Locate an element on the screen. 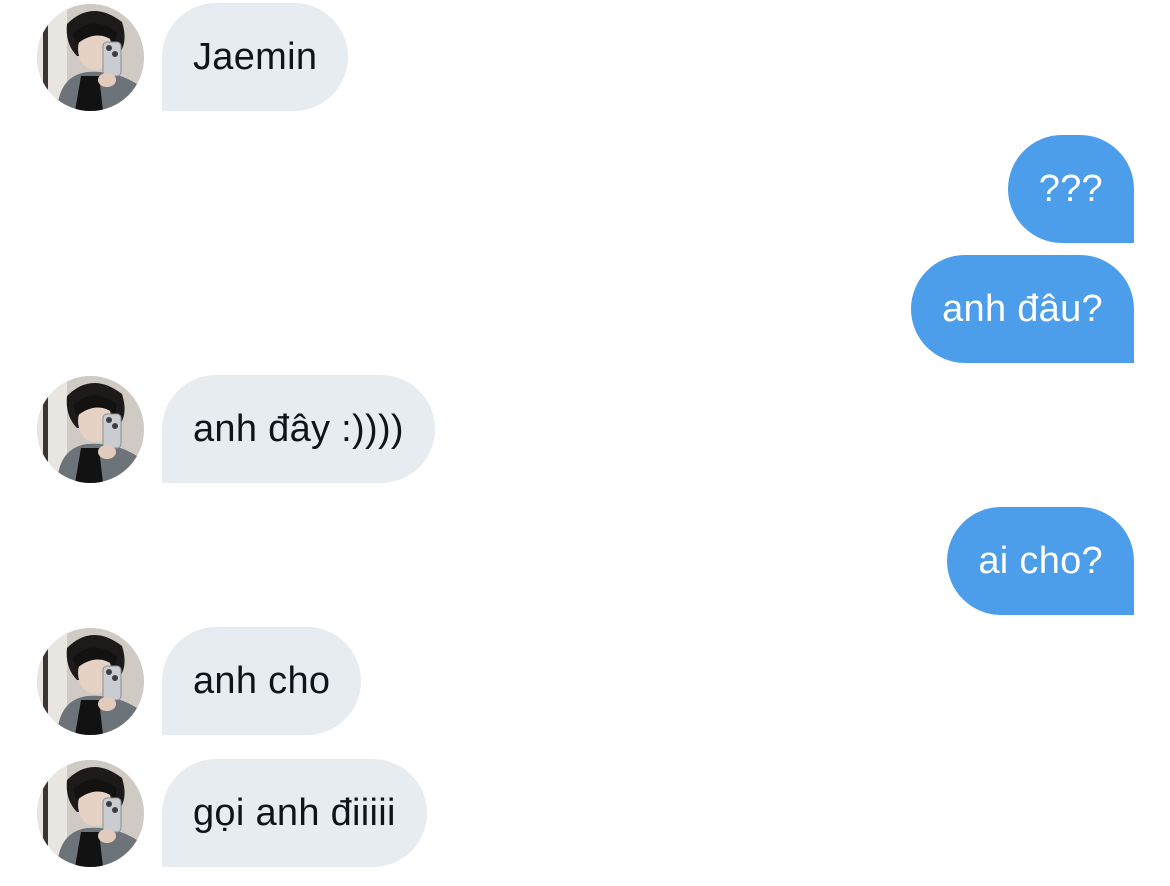  message-bubble-sent: ??? is located at coordinates (1070, 189).